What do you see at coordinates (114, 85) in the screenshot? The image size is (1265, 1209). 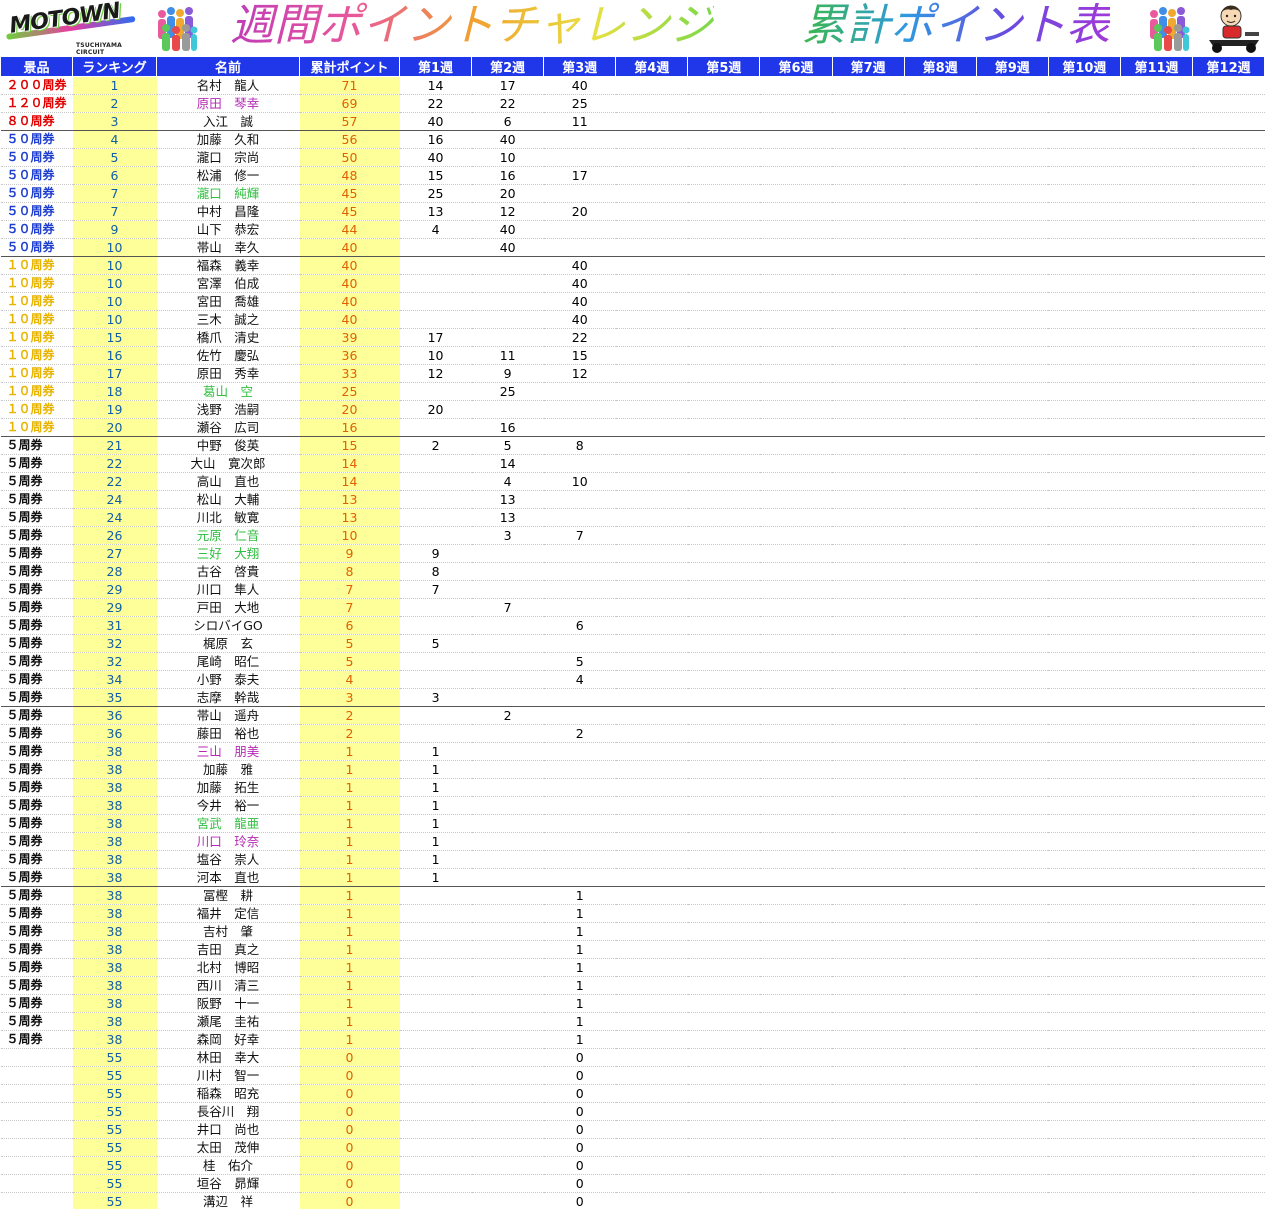 I see `cell-rank: 1` at bounding box center [114, 85].